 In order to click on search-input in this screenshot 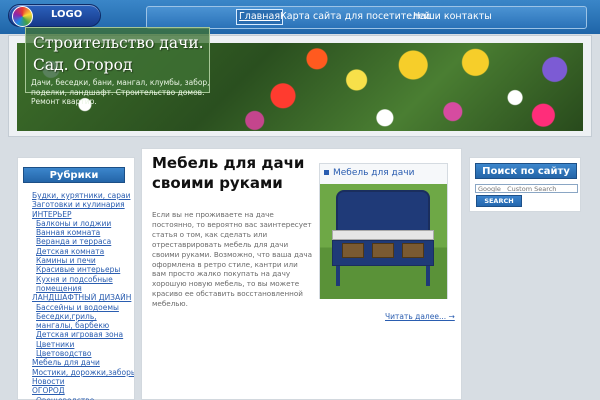, I will do `click(526, 188)`.